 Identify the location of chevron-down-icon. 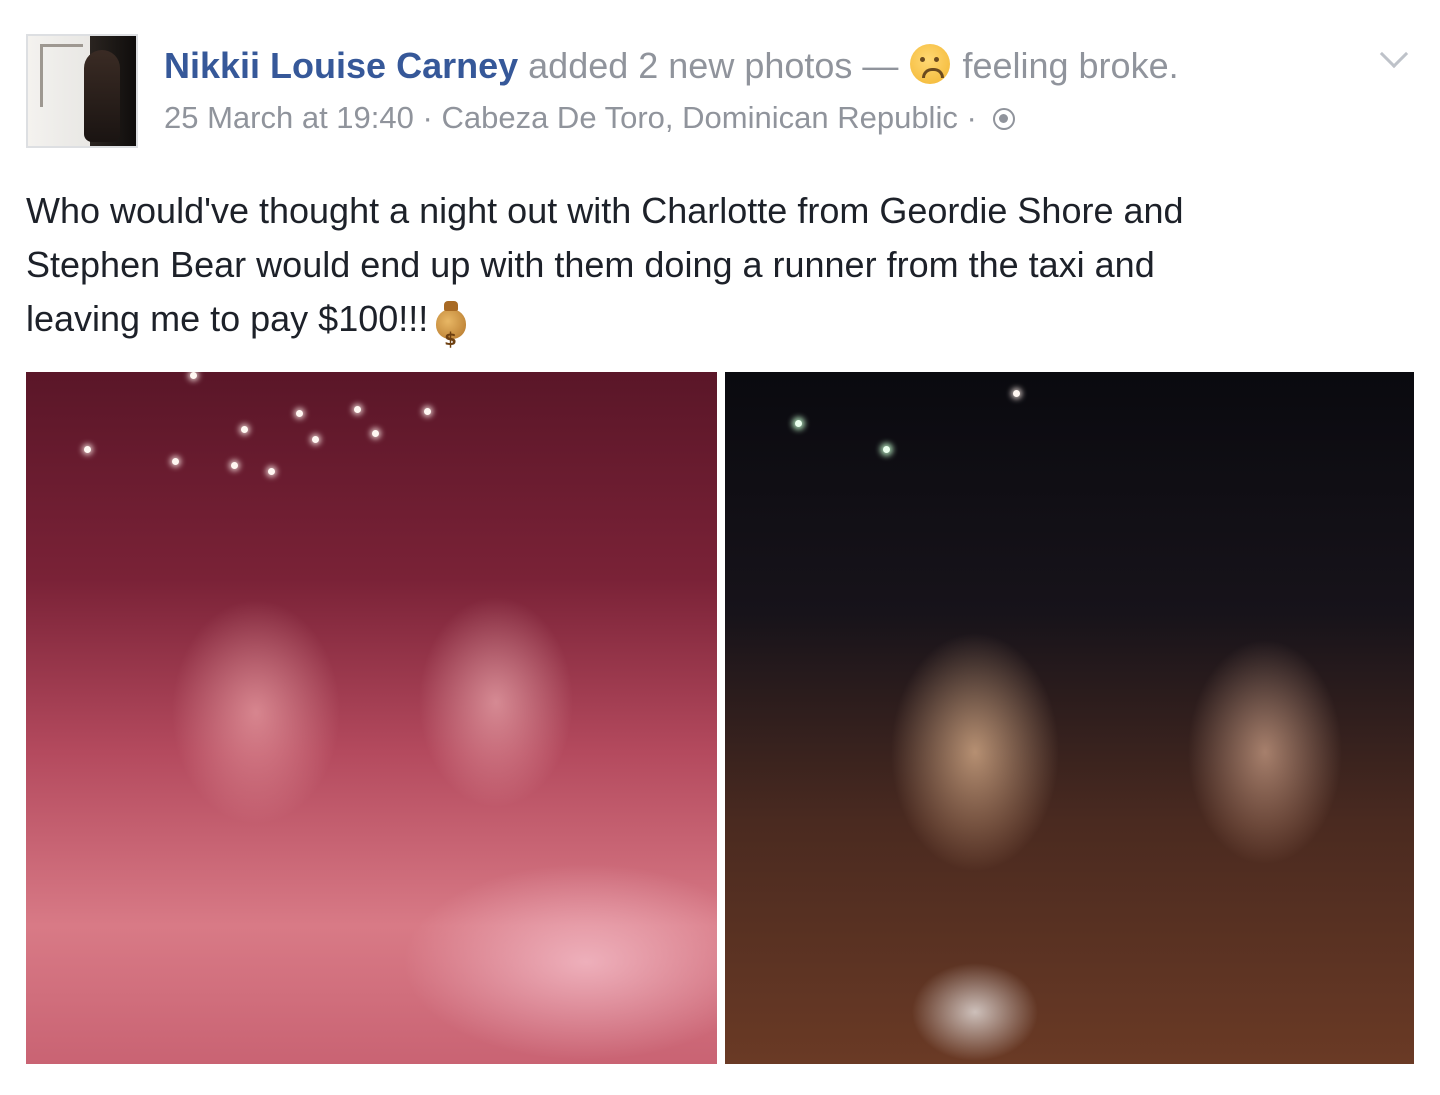
(1394, 54).